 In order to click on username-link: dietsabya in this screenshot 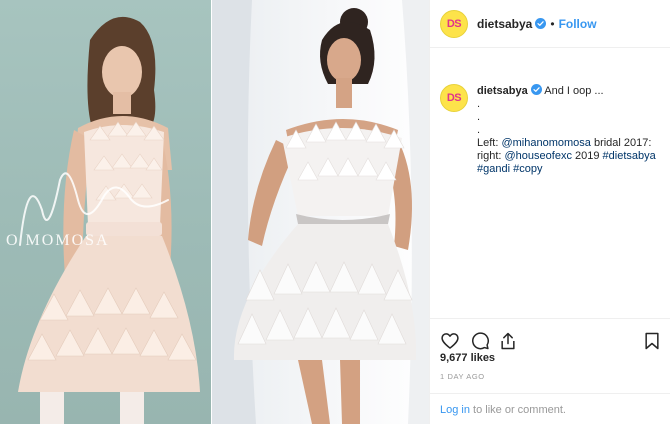, I will do `click(504, 24)`.